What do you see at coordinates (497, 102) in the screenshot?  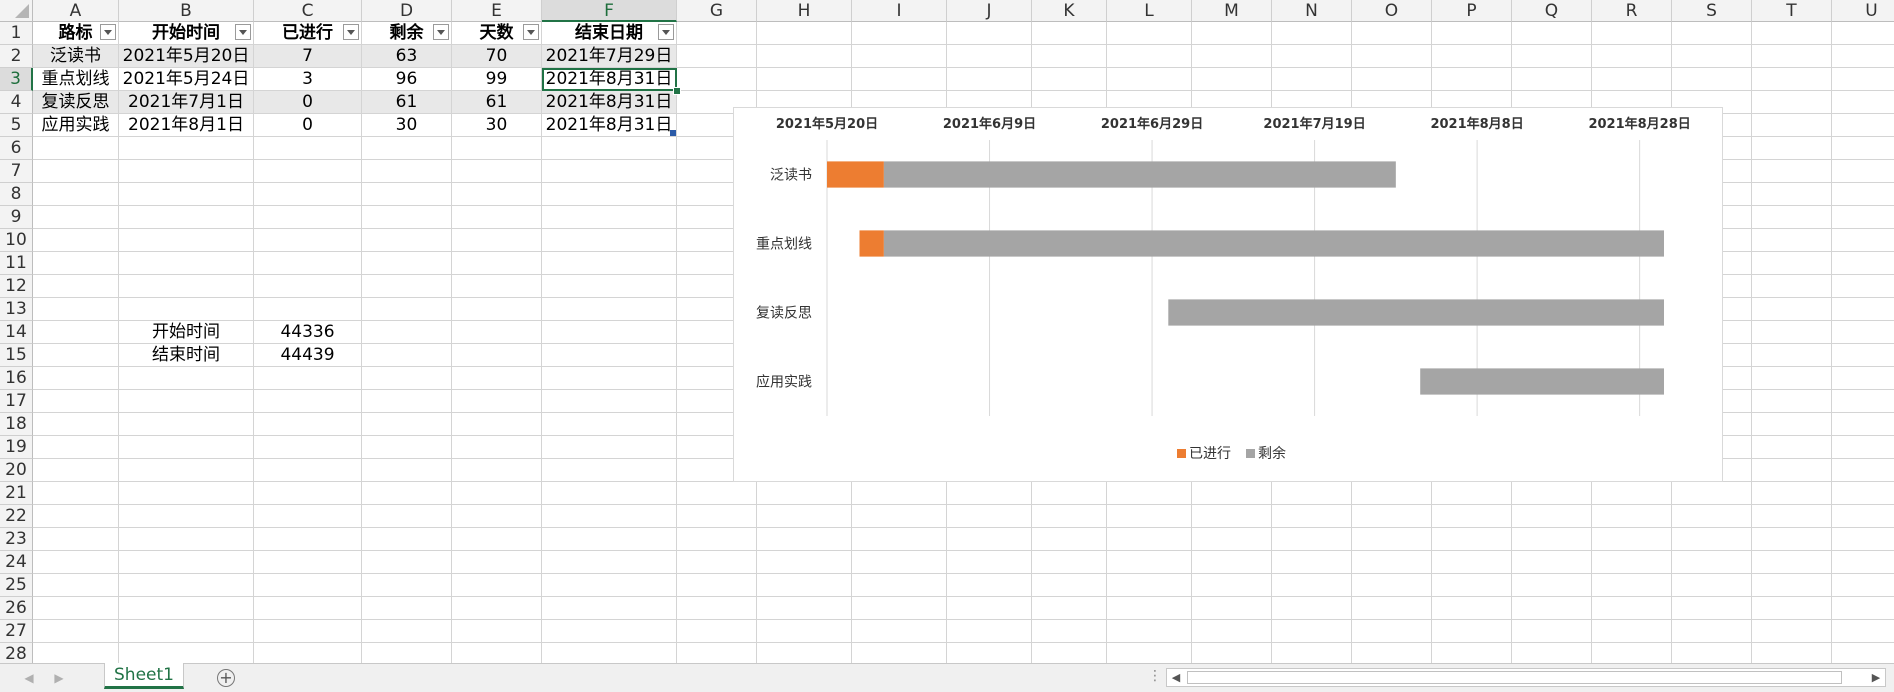 I see `table-cell: 61` at bounding box center [497, 102].